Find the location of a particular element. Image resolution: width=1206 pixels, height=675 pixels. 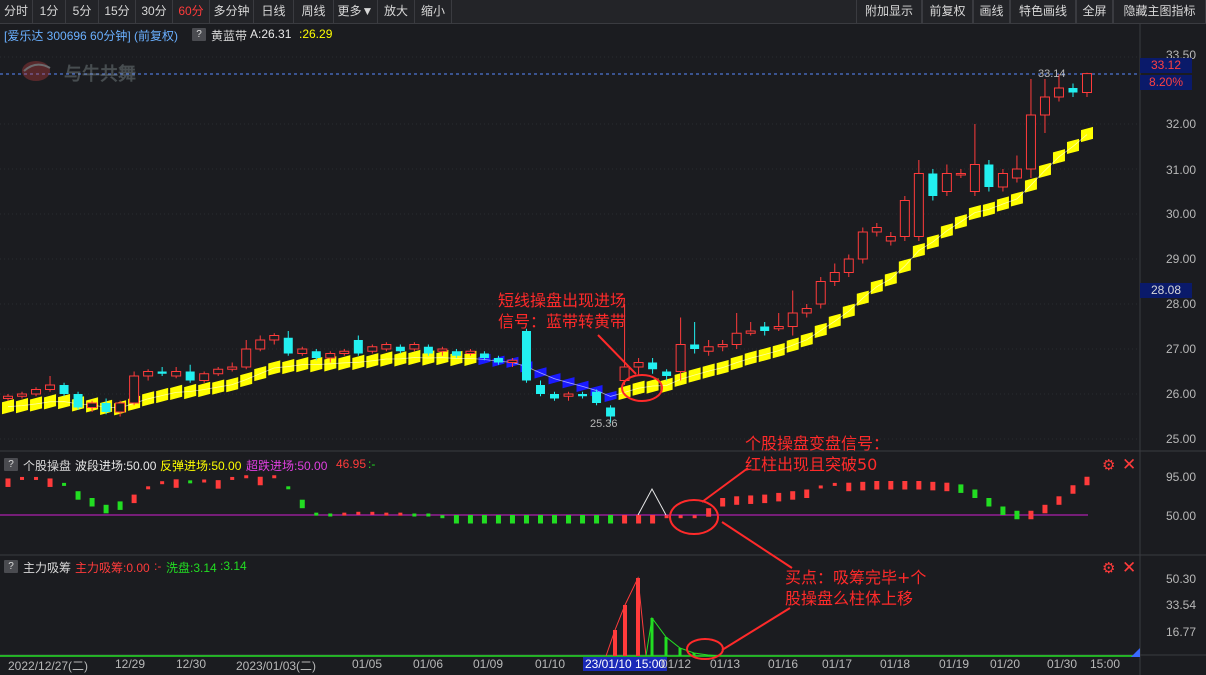

sub1-value: 46.95 is located at coordinates (351, 464).